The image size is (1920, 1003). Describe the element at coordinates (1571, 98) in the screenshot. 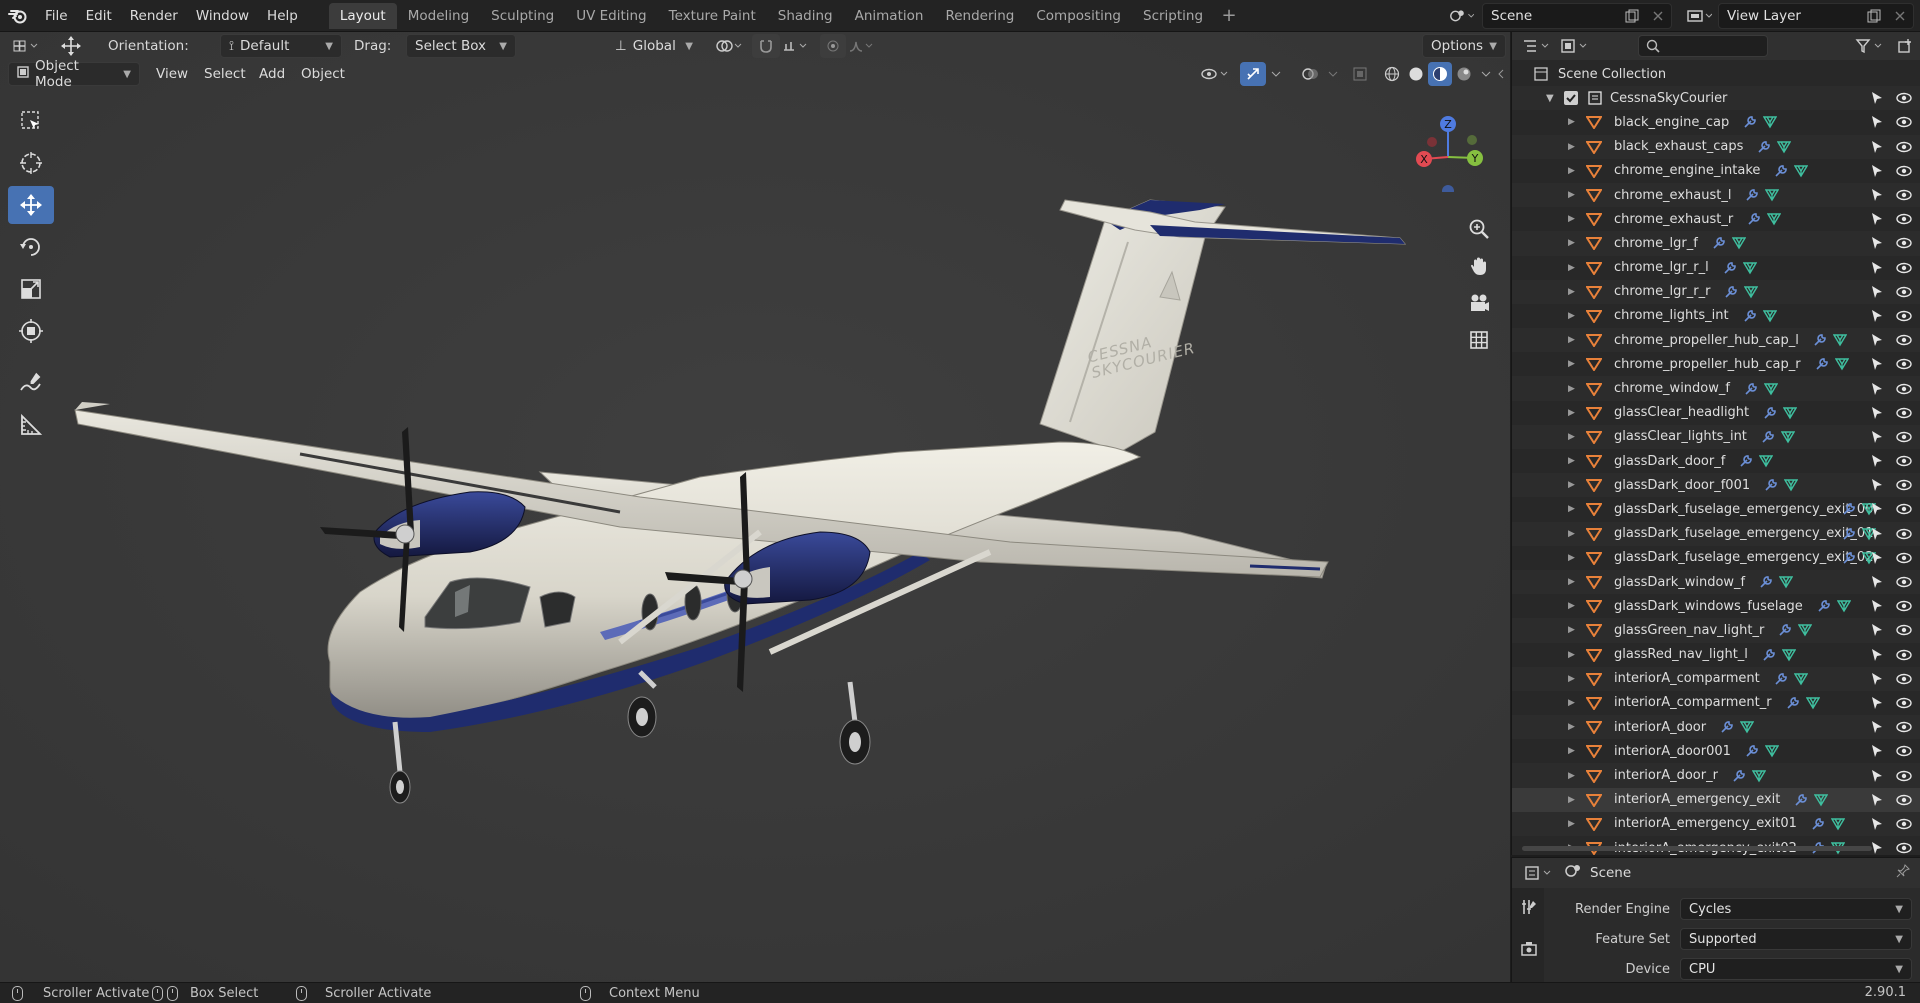

I see `collection-checkbox` at that location.